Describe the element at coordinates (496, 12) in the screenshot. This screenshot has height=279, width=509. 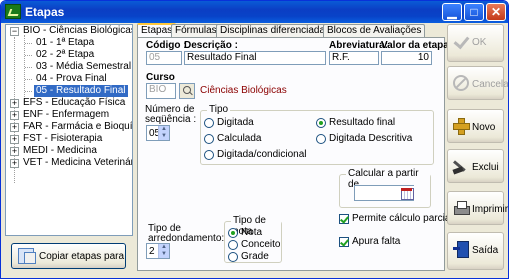
I see `close-button: ✕` at that location.